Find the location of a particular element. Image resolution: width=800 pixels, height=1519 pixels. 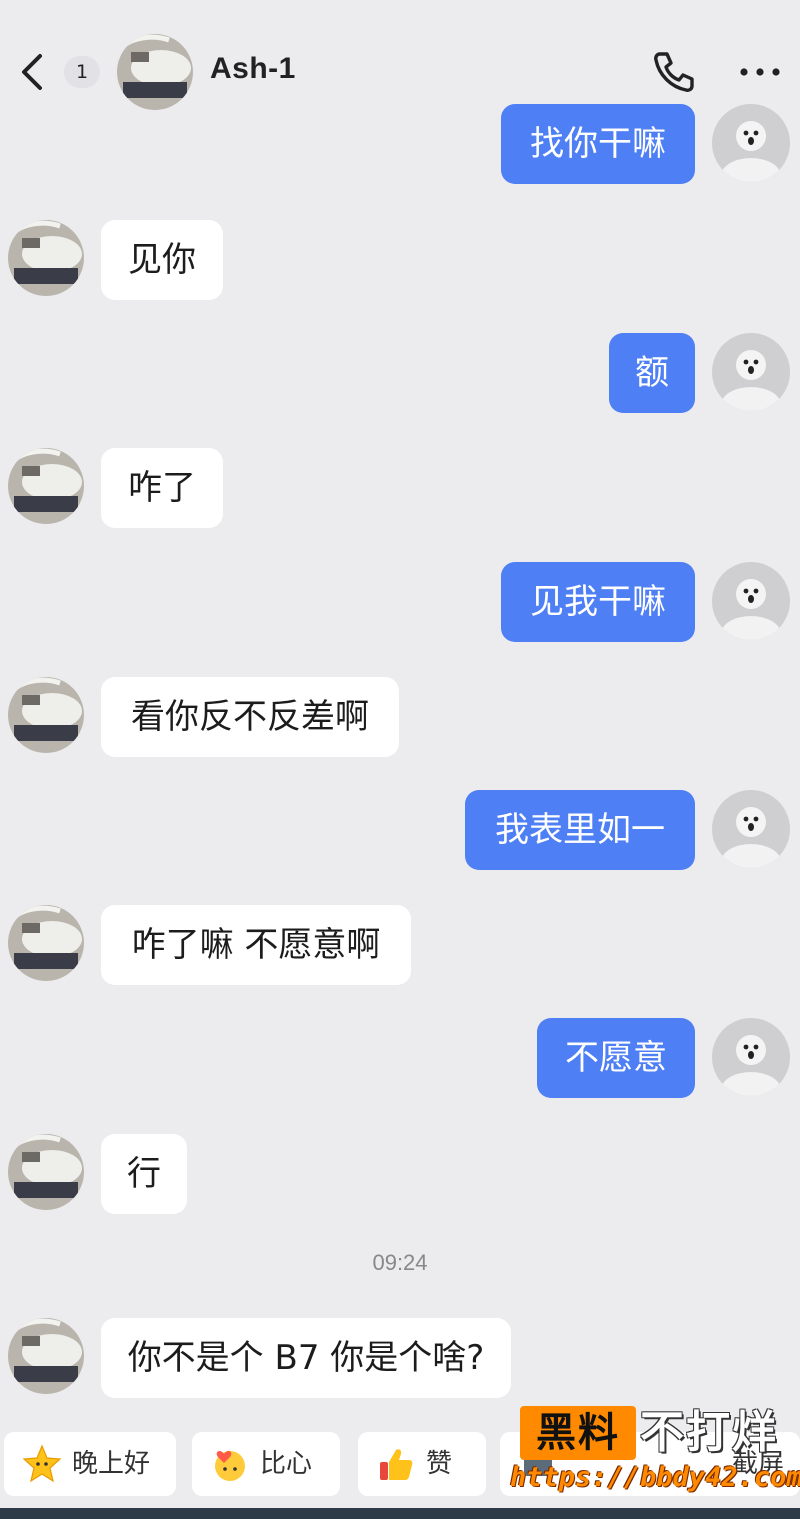

star-emoji-icon is located at coordinates (42, 1463).